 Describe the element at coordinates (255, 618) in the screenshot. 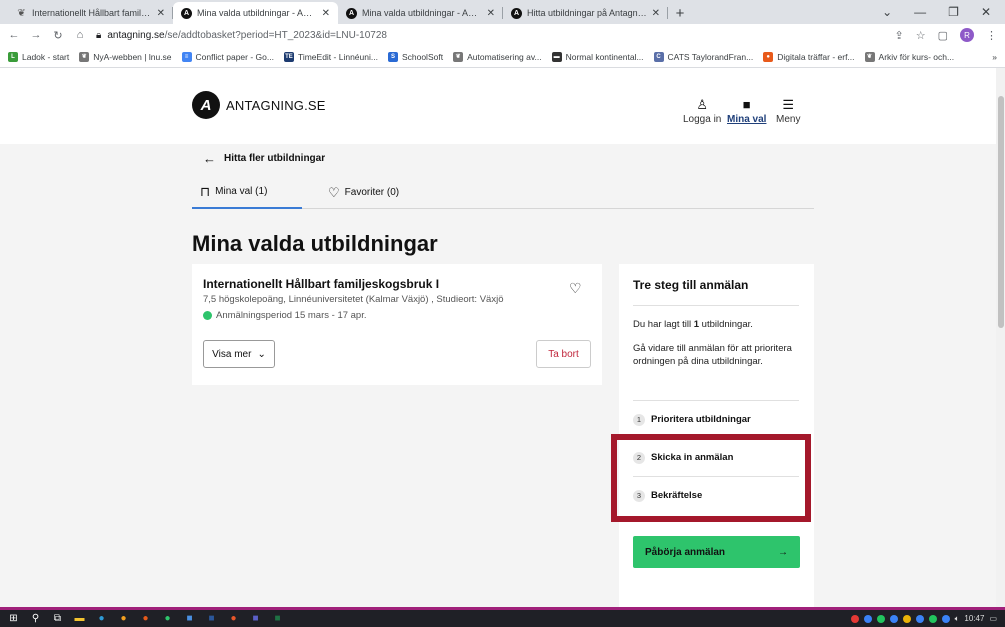

I see `teams-icon: ■` at that location.